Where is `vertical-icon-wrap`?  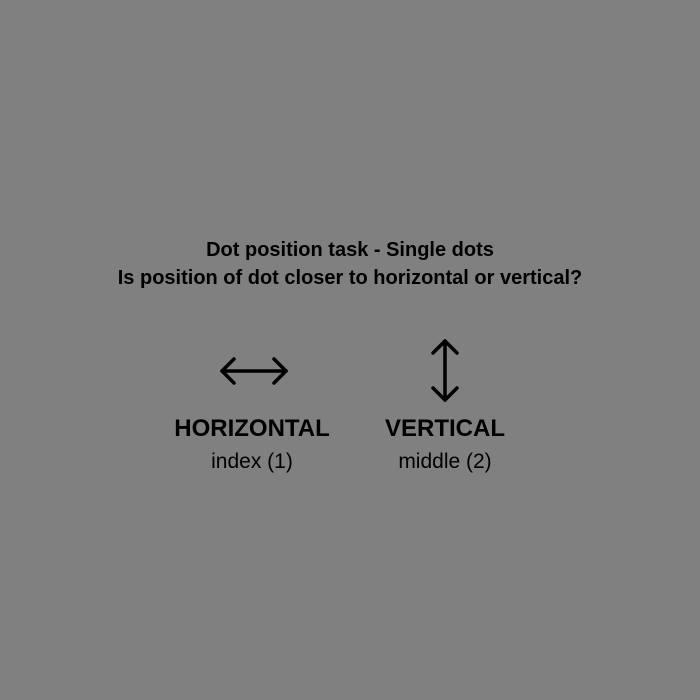 vertical-icon-wrap is located at coordinates (445, 368).